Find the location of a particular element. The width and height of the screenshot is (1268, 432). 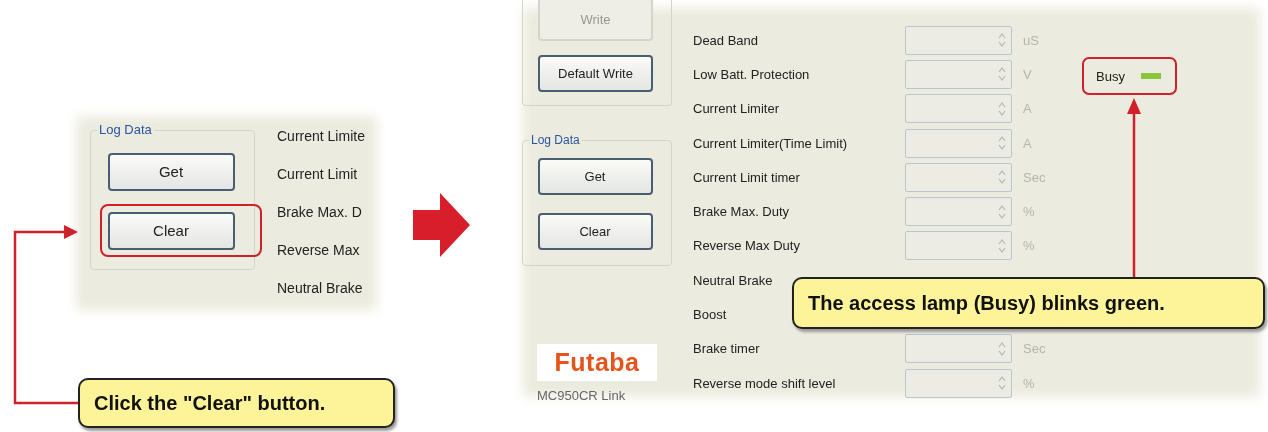

setting-label: Boost is located at coordinates (710, 314).